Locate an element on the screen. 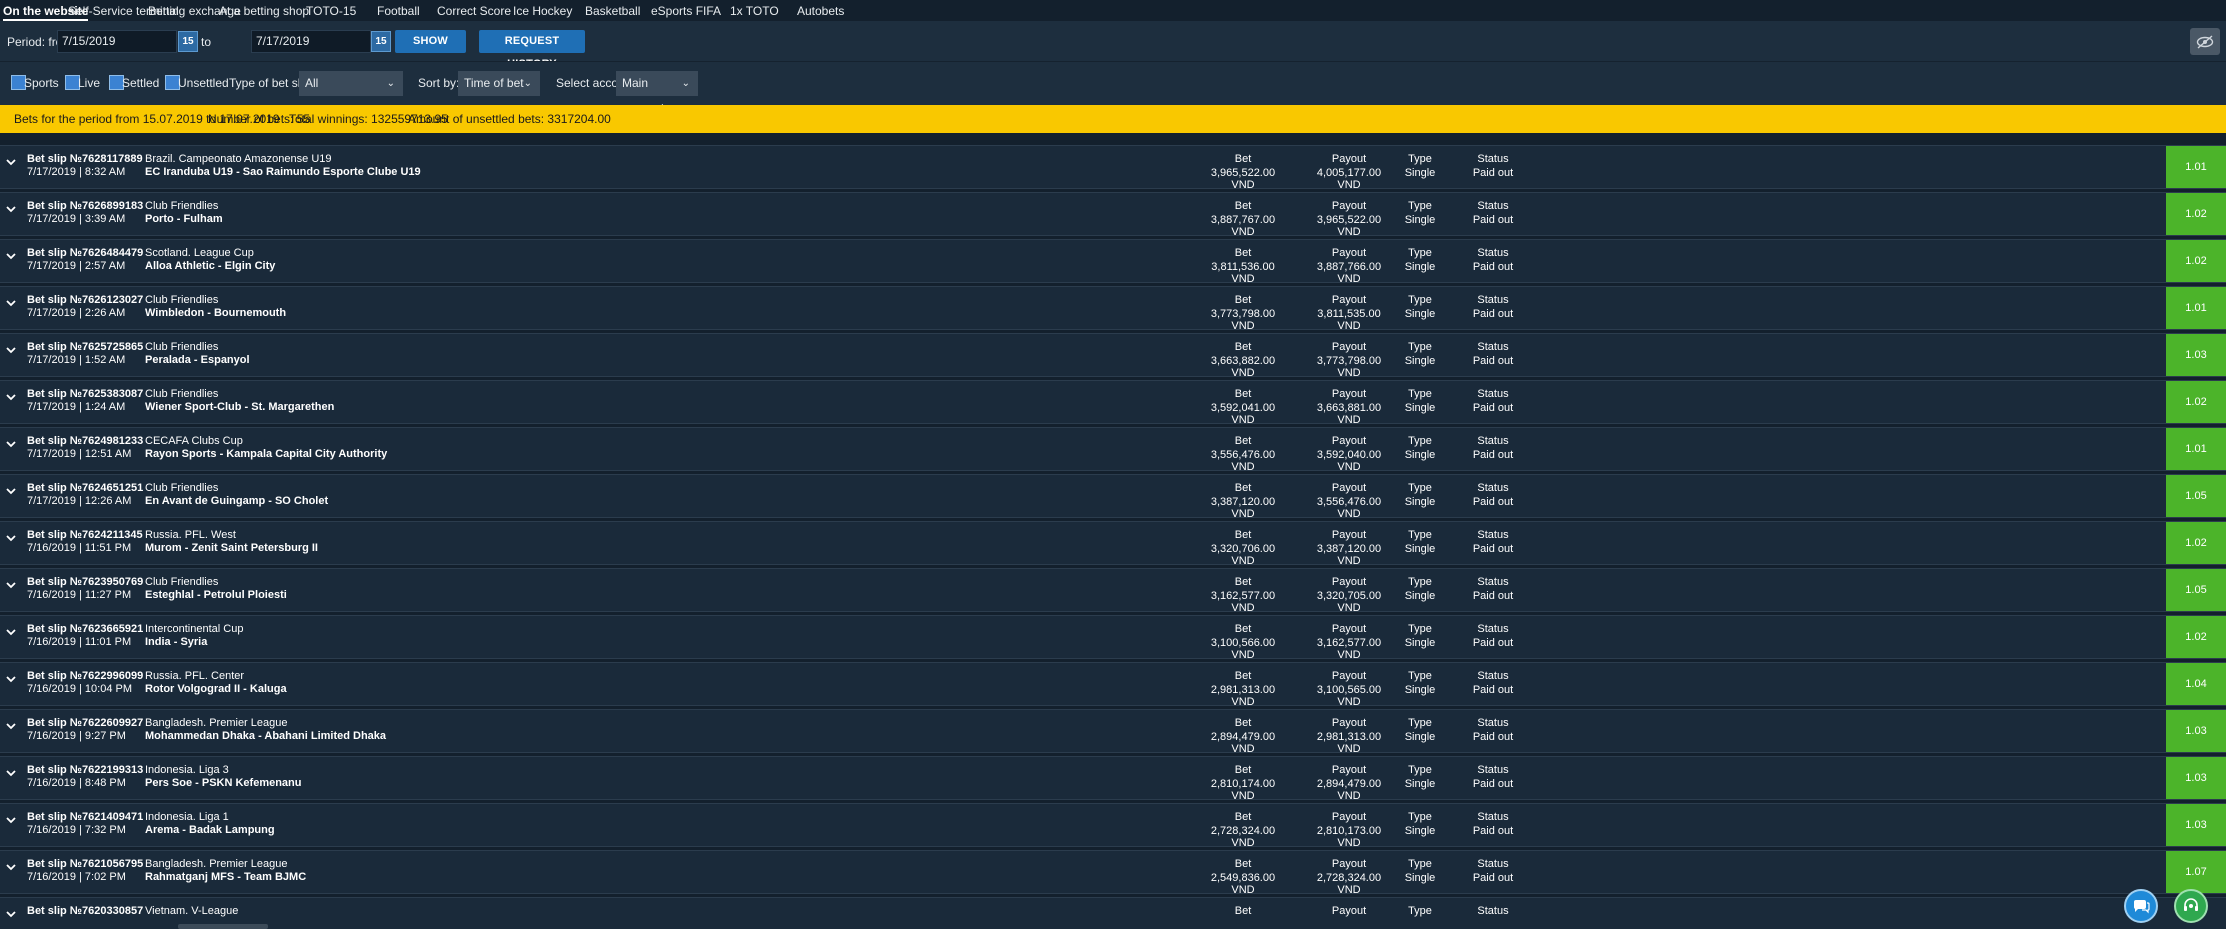  status-cell: Status Paid out is located at coordinates (1493, 636).